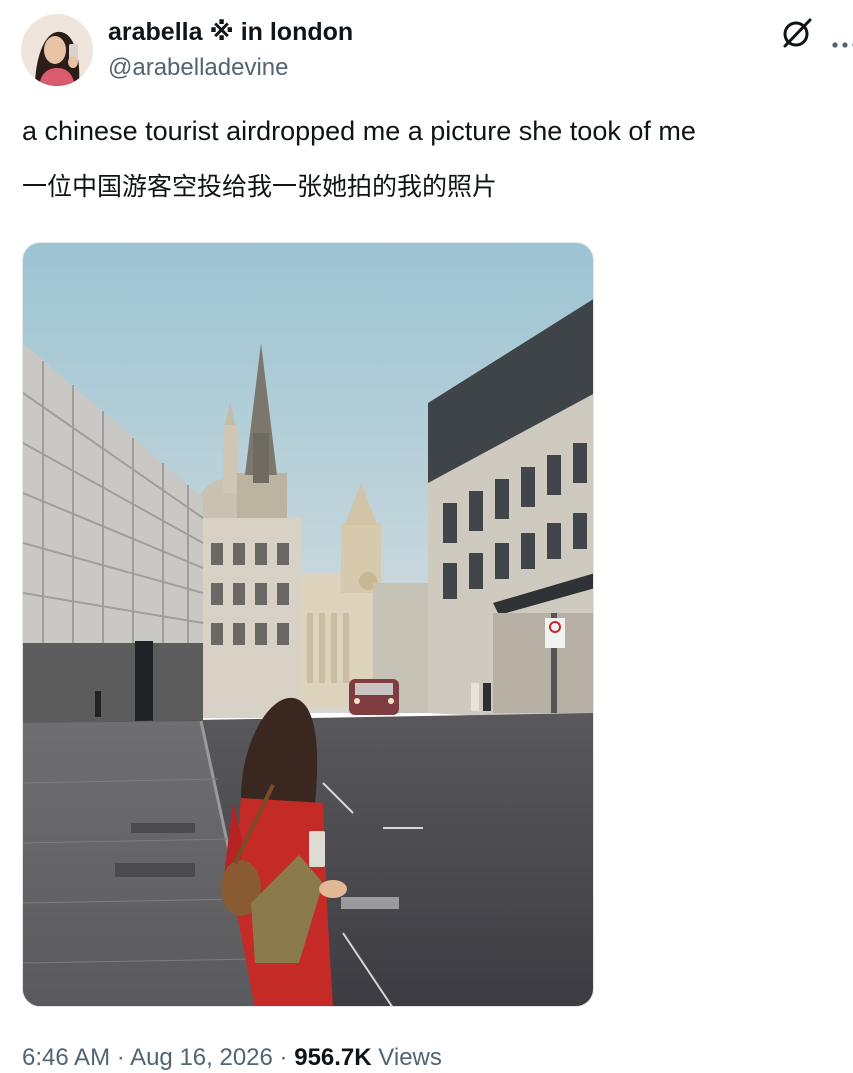  Describe the element at coordinates (198, 68) in the screenshot. I see `handle: @arabelladevine` at that location.